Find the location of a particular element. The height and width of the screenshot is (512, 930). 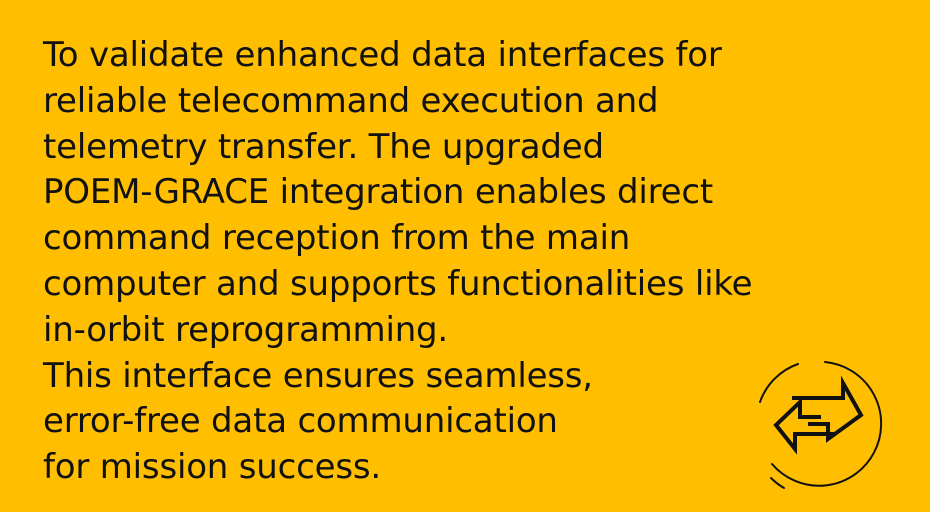

description-line-1: To validate enhanced data interfaces for is located at coordinates (382, 55).